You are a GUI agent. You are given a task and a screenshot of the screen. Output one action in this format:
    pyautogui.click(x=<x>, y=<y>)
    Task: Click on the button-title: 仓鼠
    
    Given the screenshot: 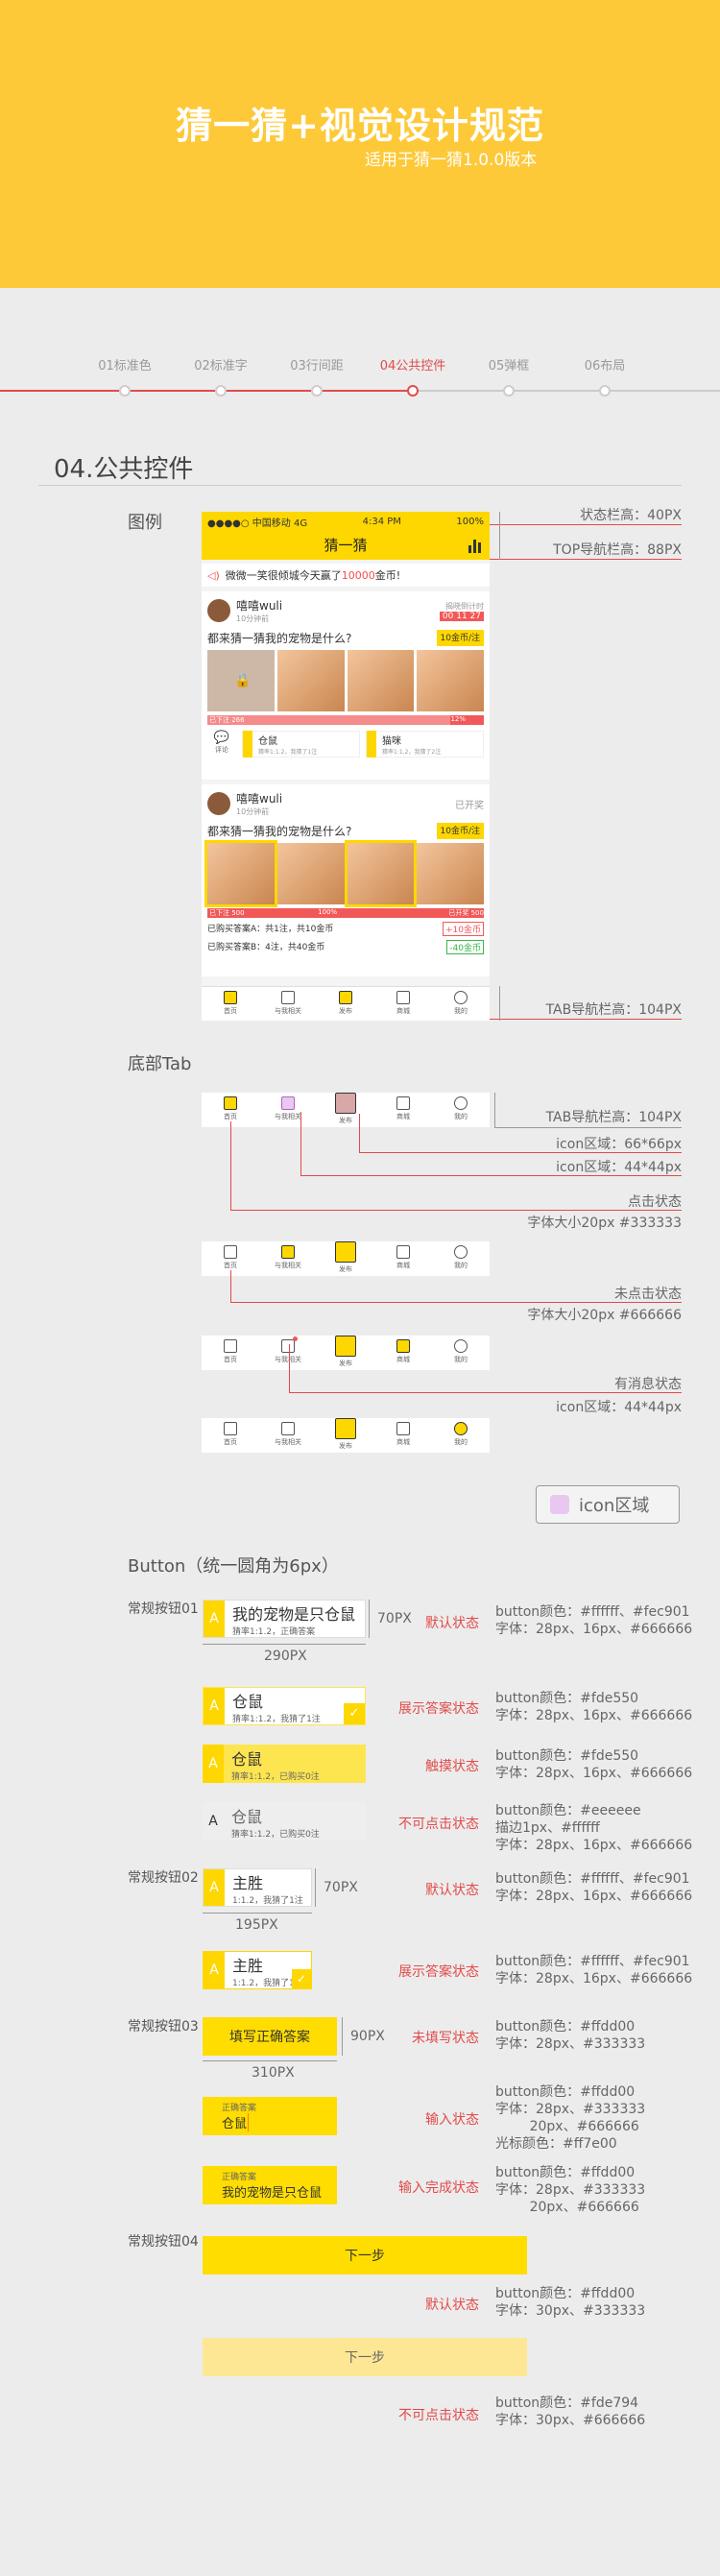 What is the action you would take?
    pyautogui.click(x=247, y=1759)
    